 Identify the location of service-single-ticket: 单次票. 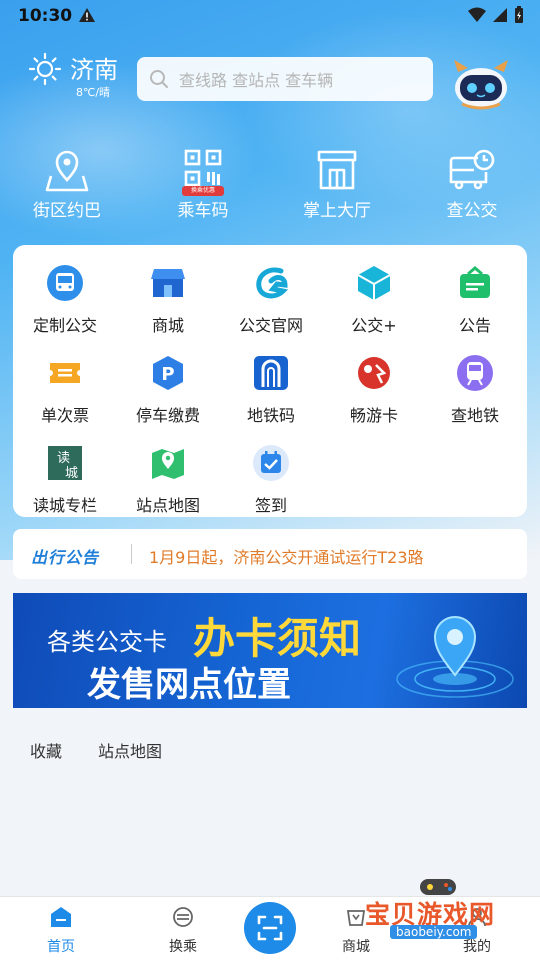
(65, 389).